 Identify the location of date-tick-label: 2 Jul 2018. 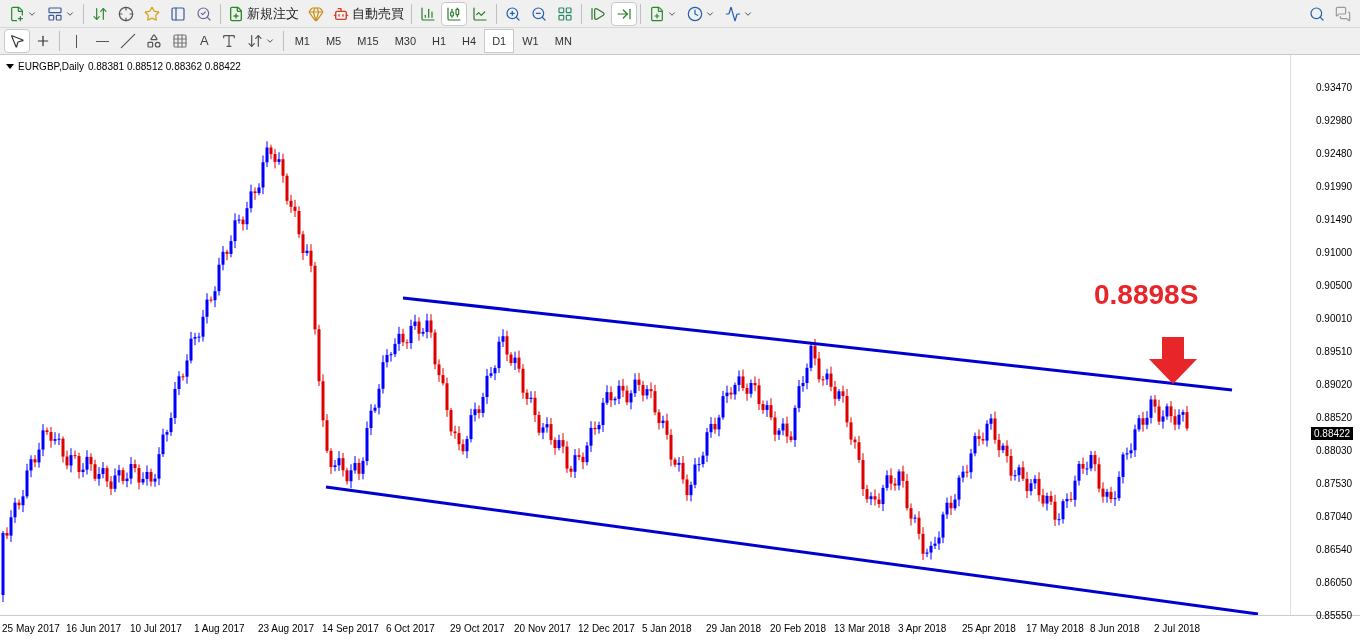
(1178, 629).